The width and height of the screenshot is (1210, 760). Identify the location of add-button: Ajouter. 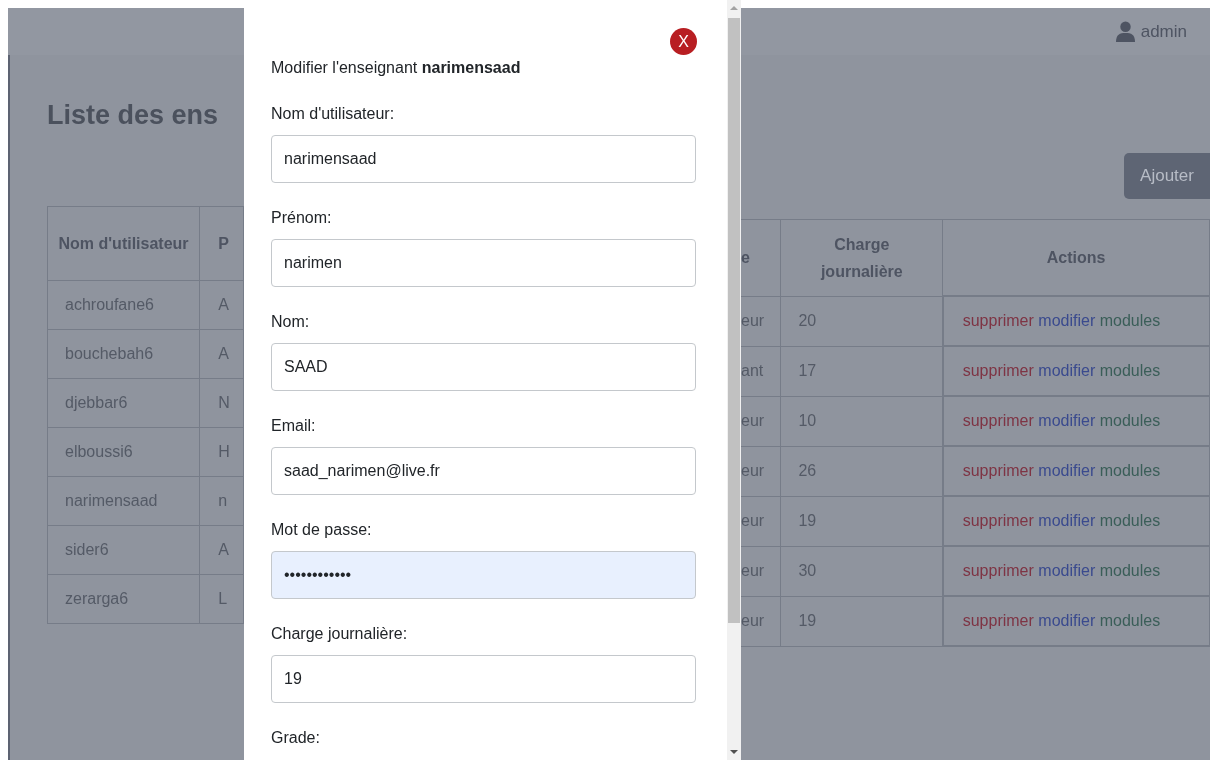
(1167, 176).